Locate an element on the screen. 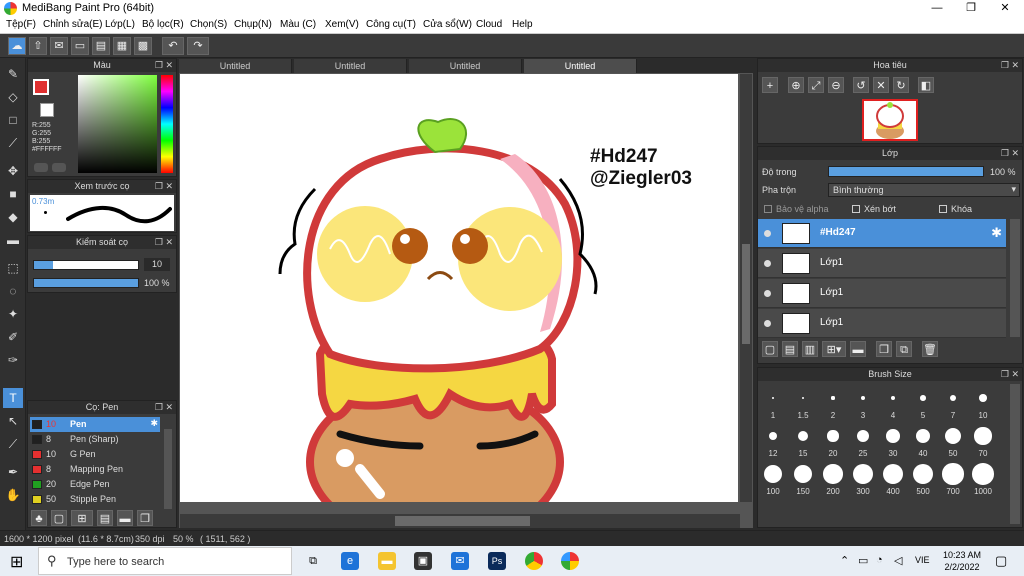  add-brush-icon: ⊞ is located at coordinates (82, 518).